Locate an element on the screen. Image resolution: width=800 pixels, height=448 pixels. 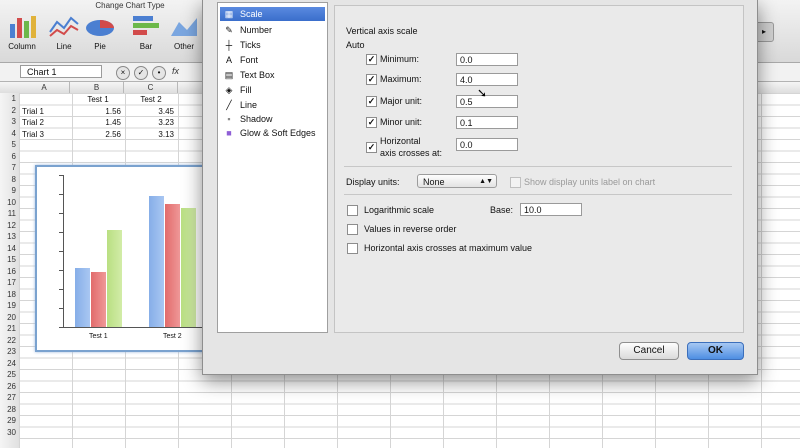
row-header: 8 is located at coordinates (8, 180).